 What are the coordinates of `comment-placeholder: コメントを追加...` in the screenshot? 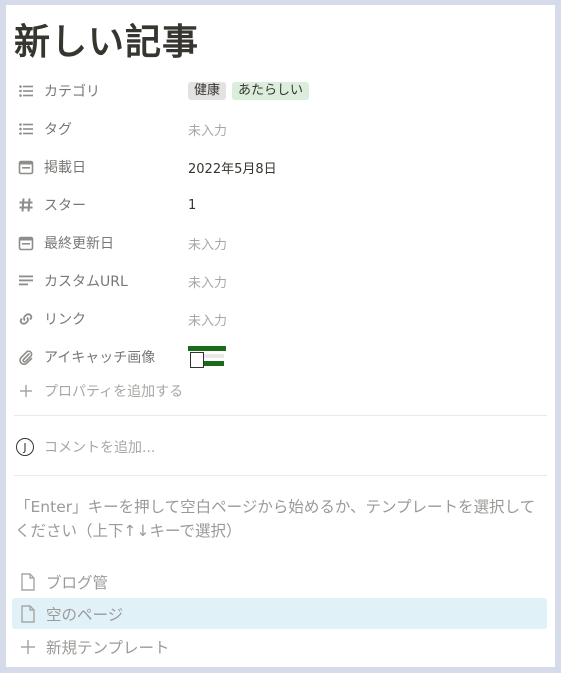 It's located at (100, 448).